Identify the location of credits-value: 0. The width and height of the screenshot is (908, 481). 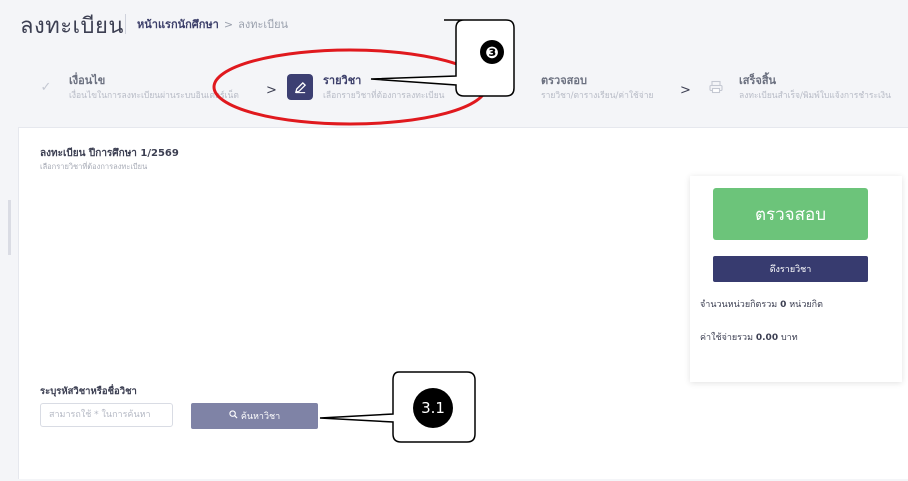
(783, 305).